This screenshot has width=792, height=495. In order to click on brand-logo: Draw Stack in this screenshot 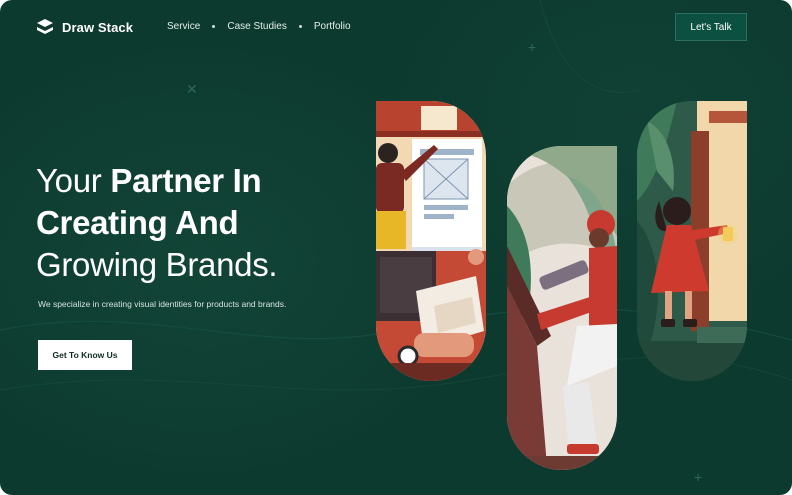, I will do `click(84, 27)`.